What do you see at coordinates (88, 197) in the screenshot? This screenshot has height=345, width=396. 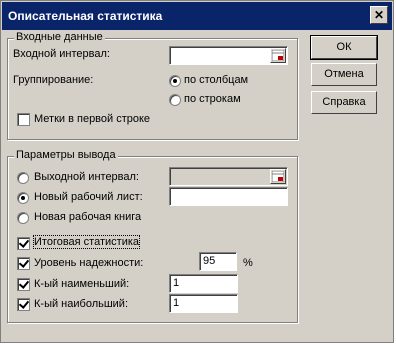 I see `new-worksheet-label: Новый рабочий лист:` at bounding box center [88, 197].